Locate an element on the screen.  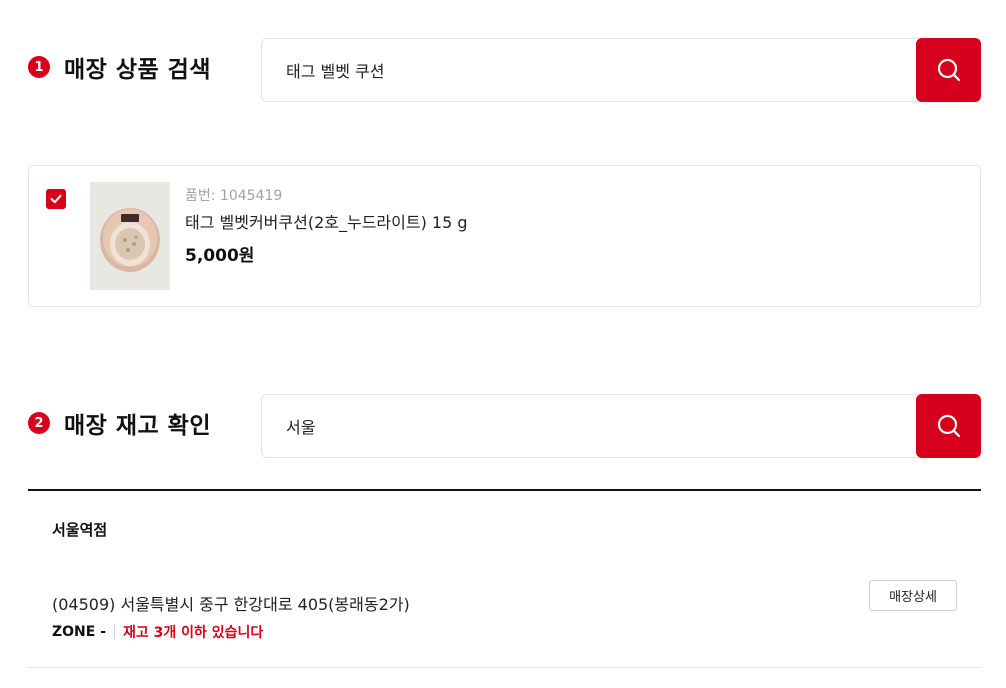
stock-search-header: 2 매장 재고 확인 is located at coordinates (119, 423).